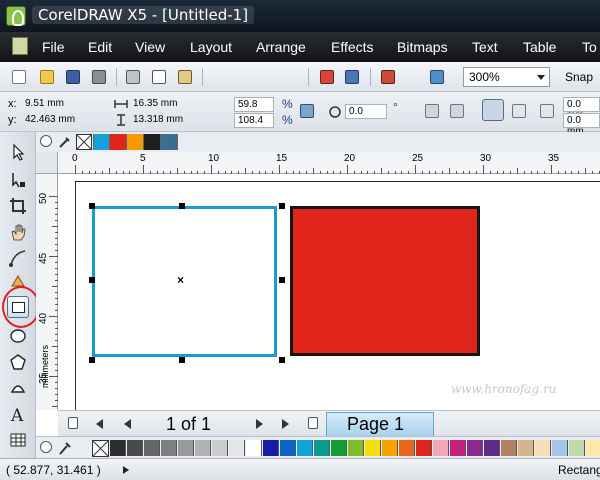  What do you see at coordinates (18, 258) in the screenshot?
I see `curve-tool-icon` at bounding box center [18, 258].